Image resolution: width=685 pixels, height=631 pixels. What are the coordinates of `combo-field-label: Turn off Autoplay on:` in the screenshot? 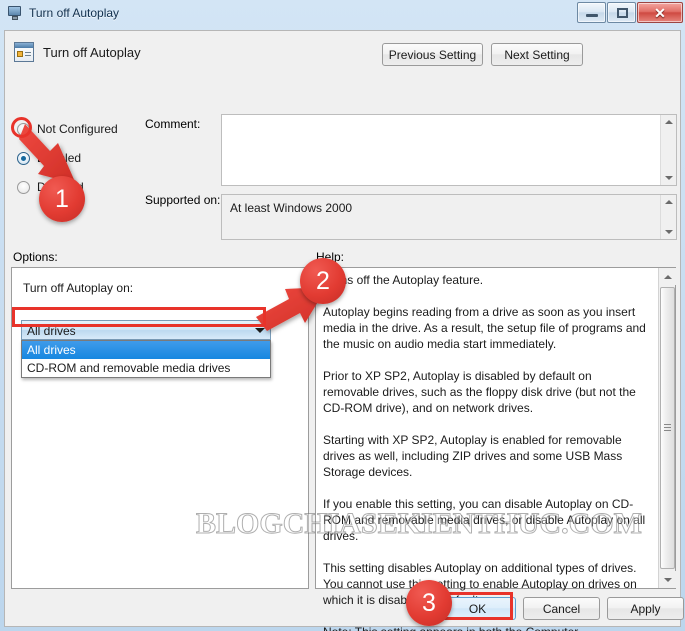 It's located at (78, 288).